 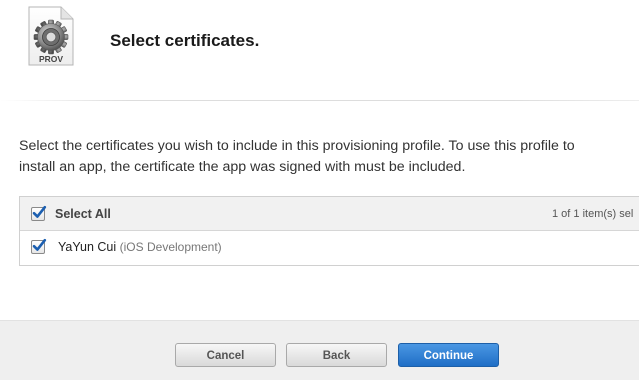 I want to click on table-row: YaYun Cui (iOS Development), so click(x=329, y=248).